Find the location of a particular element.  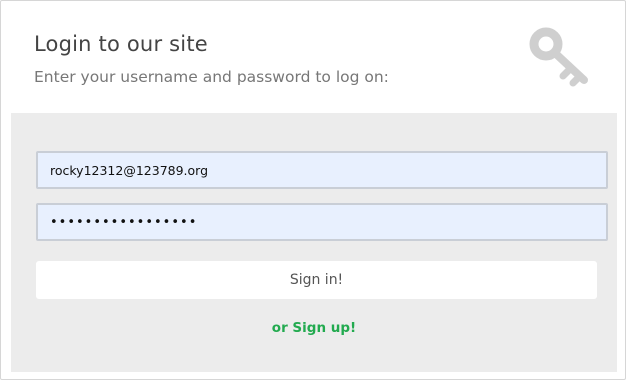

key-icon is located at coordinates (558, 57).